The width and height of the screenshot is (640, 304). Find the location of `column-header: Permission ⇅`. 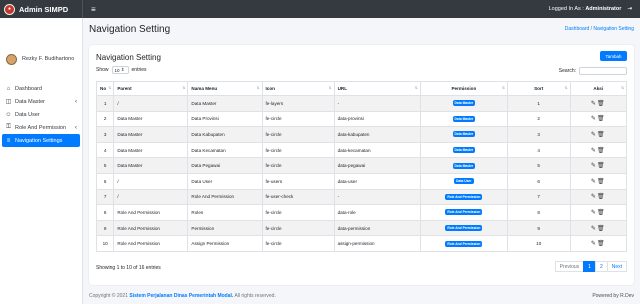

column-header: Permission ⇅ is located at coordinates (463, 88).